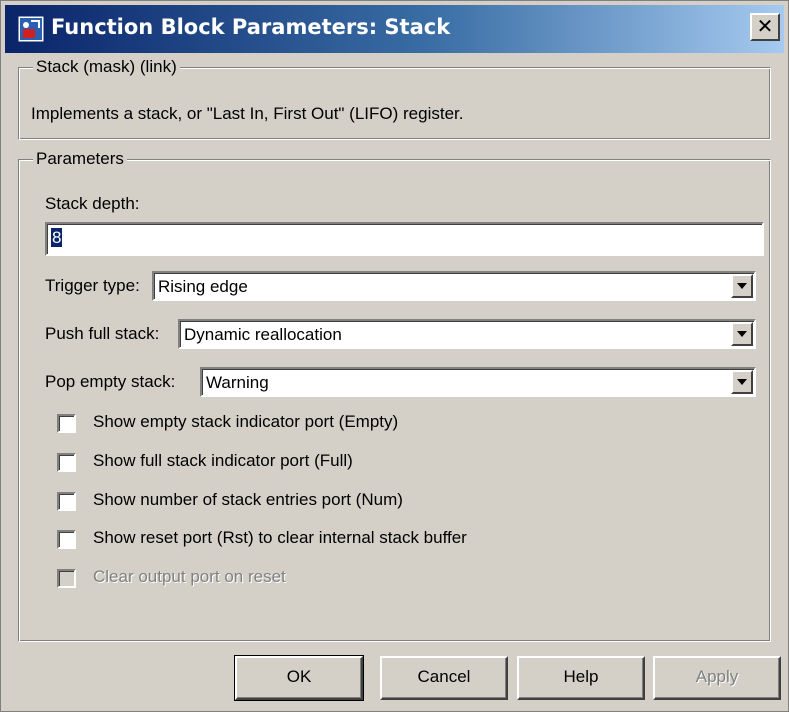 This screenshot has width=789, height=712. I want to click on push-full-select: Dynamic reallocation, so click(467, 334).